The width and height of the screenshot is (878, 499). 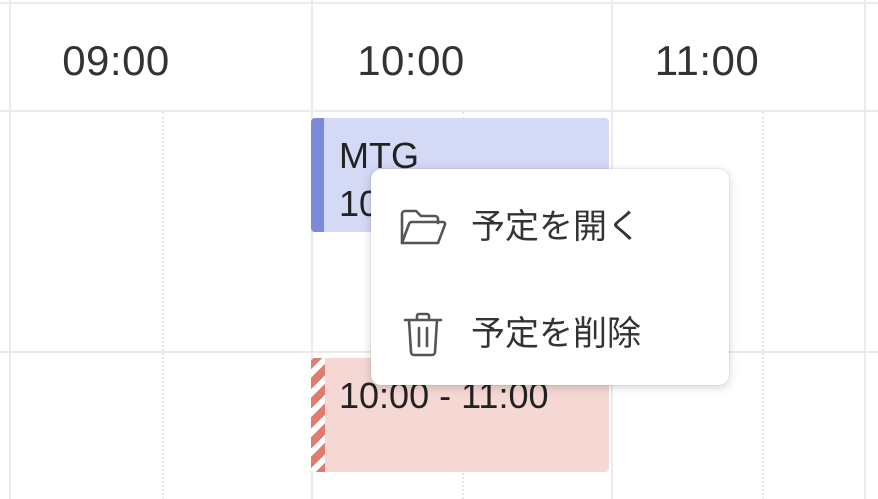 I want to click on header-divider, so click(x=439, y=111).